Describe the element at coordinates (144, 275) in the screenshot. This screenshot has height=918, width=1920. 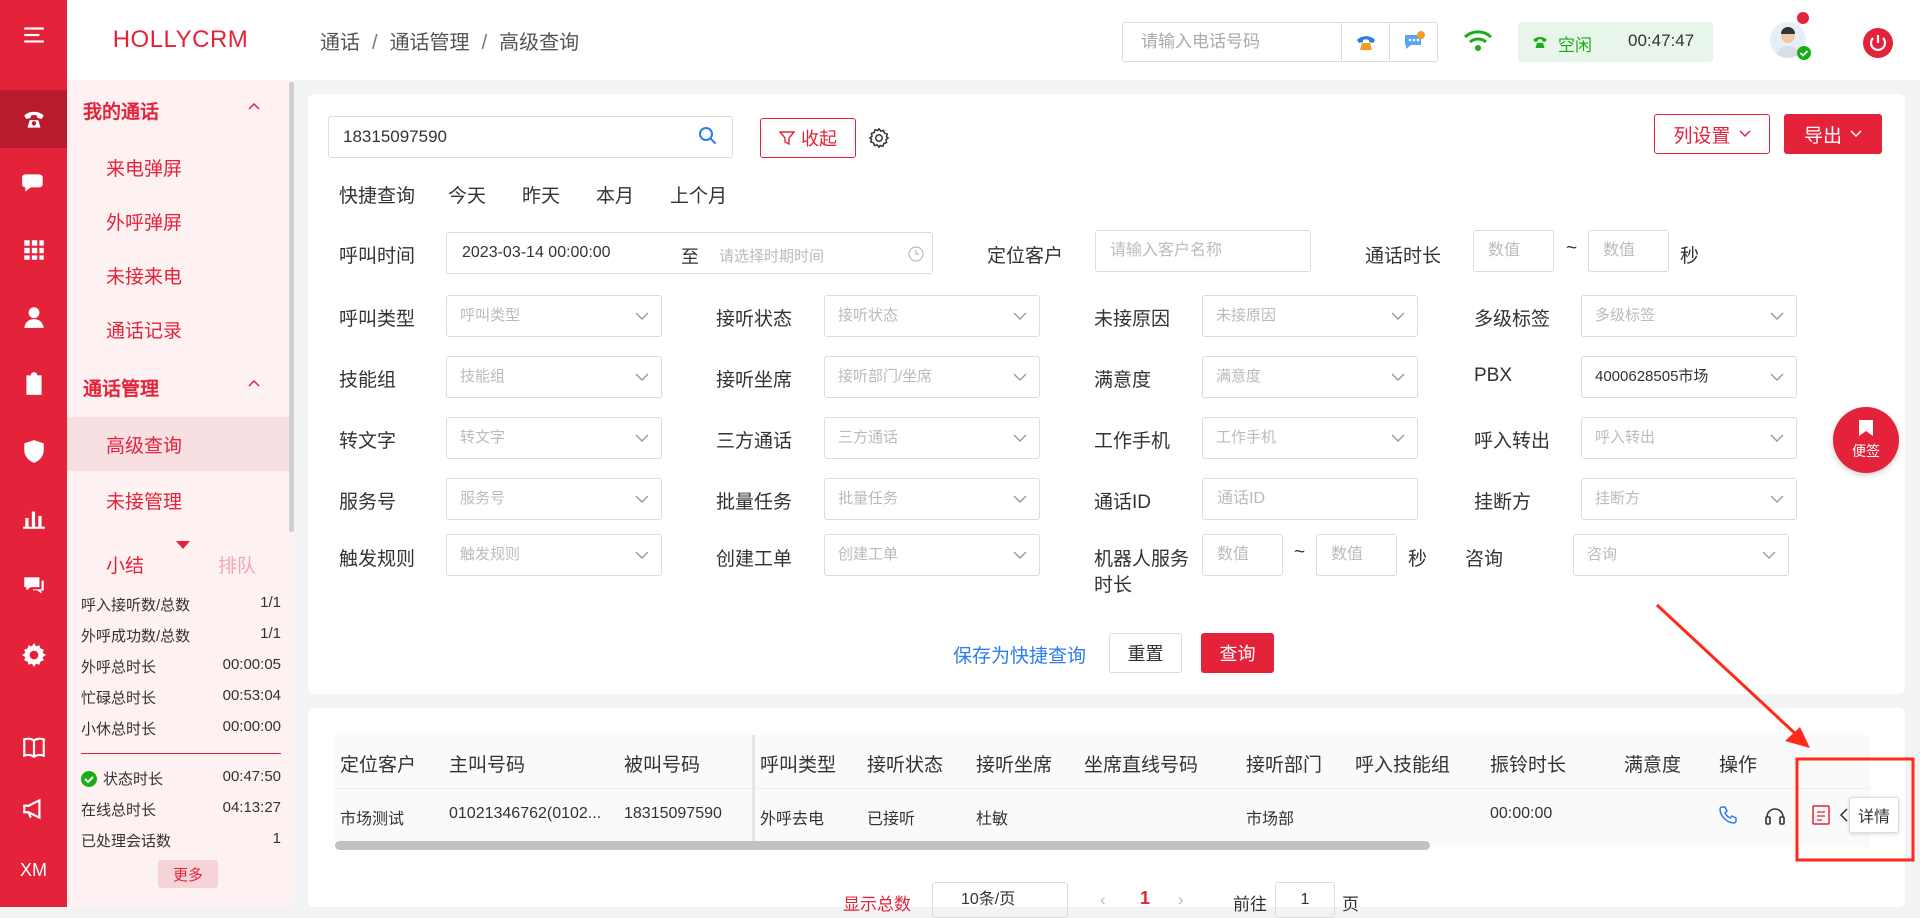
I see `nav-item-missed-calls: 未接来电` at that location.